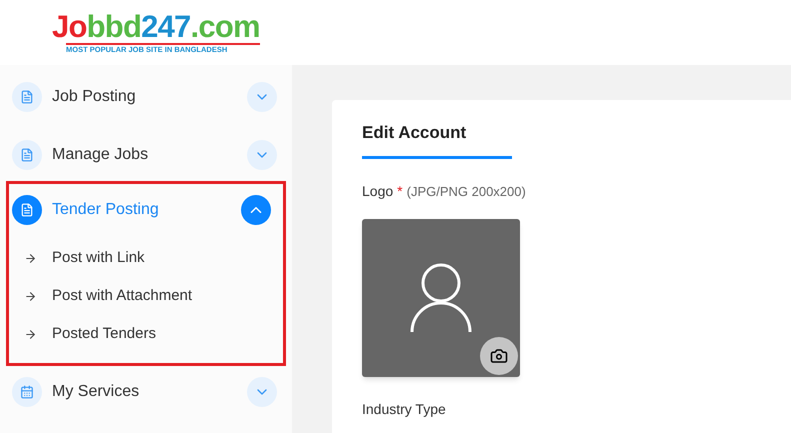 The height and width of the screenshot is (433, 791). What do you see at coordinates (225, 27) in the screenshot?
I see `logo-text: .com` at bounding box center [225, 27].